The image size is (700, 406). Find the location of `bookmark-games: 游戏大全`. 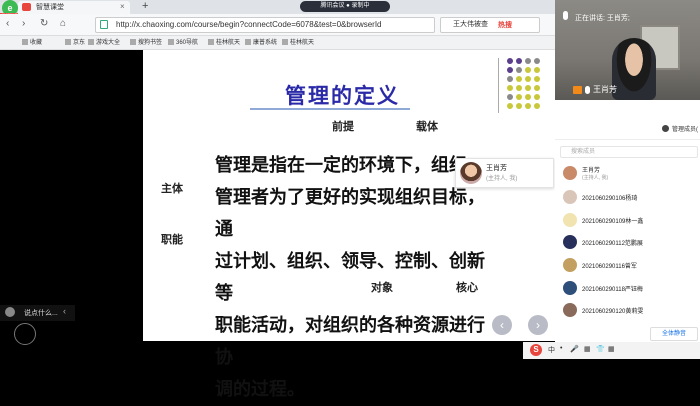

bookmark-games: 游戏大全 is located at coordinates (104, 43).